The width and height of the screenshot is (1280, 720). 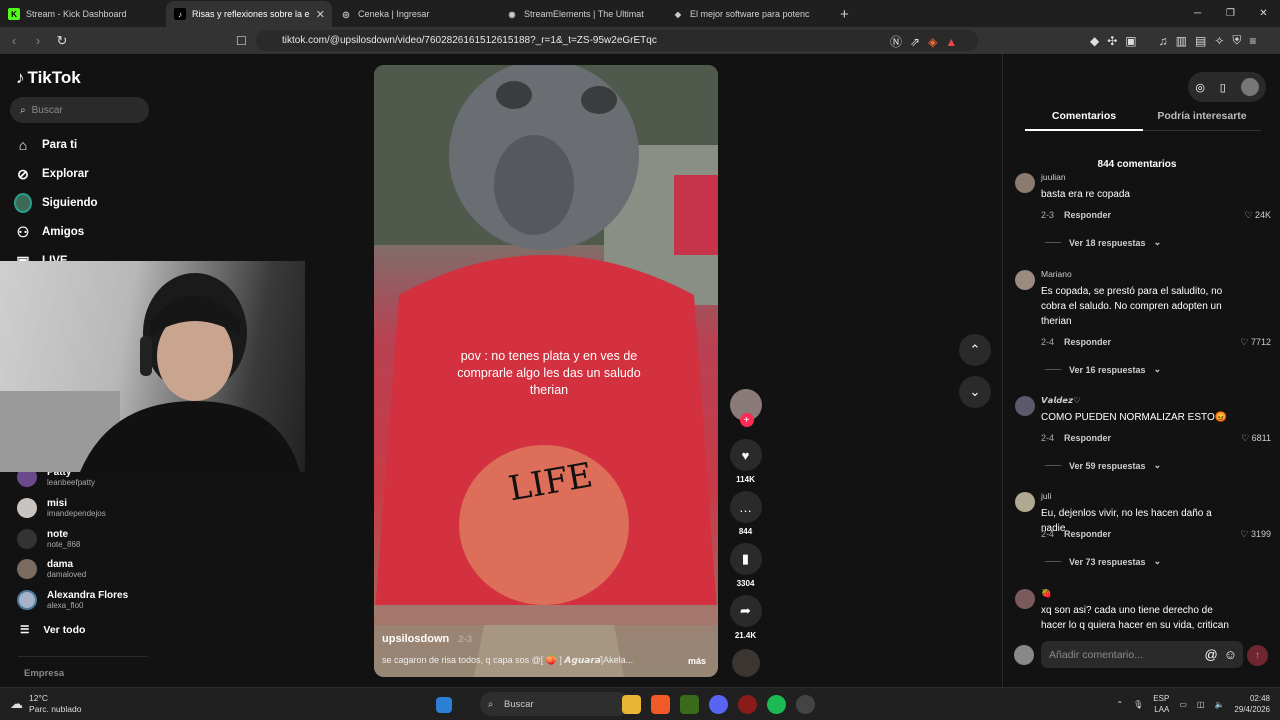 I want to click on send-button: ↑, so click(x=1257, y=655).